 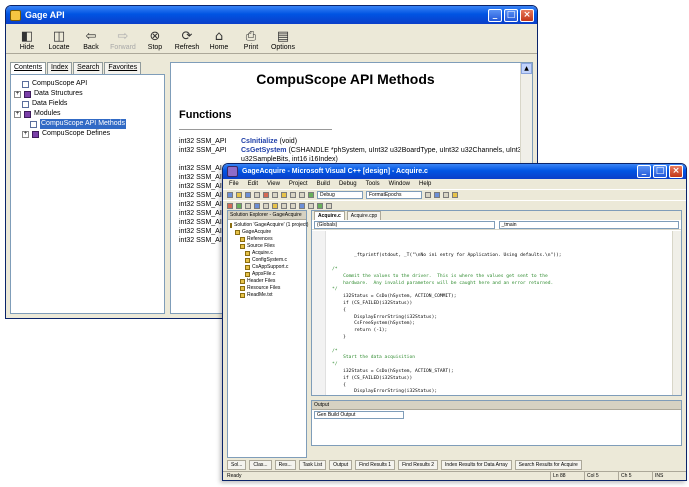 I want to click on options-button: ▤ Options, so click(x=283, y=40).